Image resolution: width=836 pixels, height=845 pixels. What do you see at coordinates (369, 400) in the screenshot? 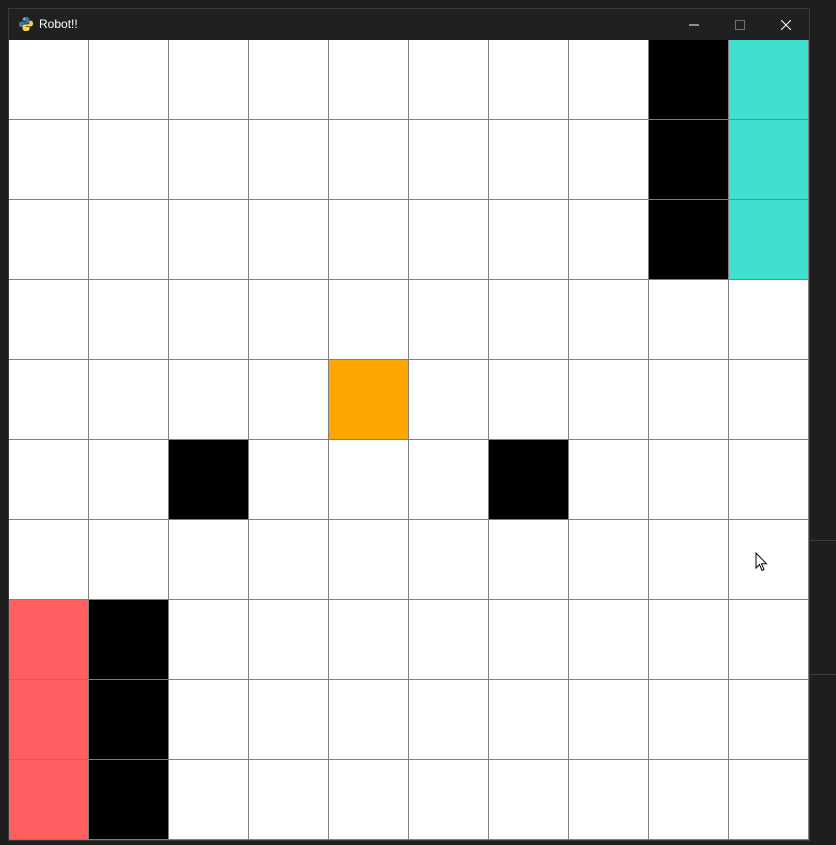
I see `grid-cell-robot` at bounding box center [369, 400].